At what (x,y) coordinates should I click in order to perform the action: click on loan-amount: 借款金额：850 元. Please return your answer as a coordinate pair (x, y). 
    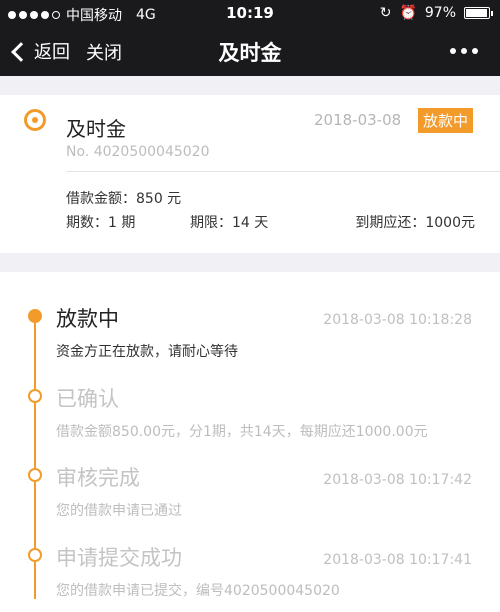
    Looking at the image, I should click on (124, 199).